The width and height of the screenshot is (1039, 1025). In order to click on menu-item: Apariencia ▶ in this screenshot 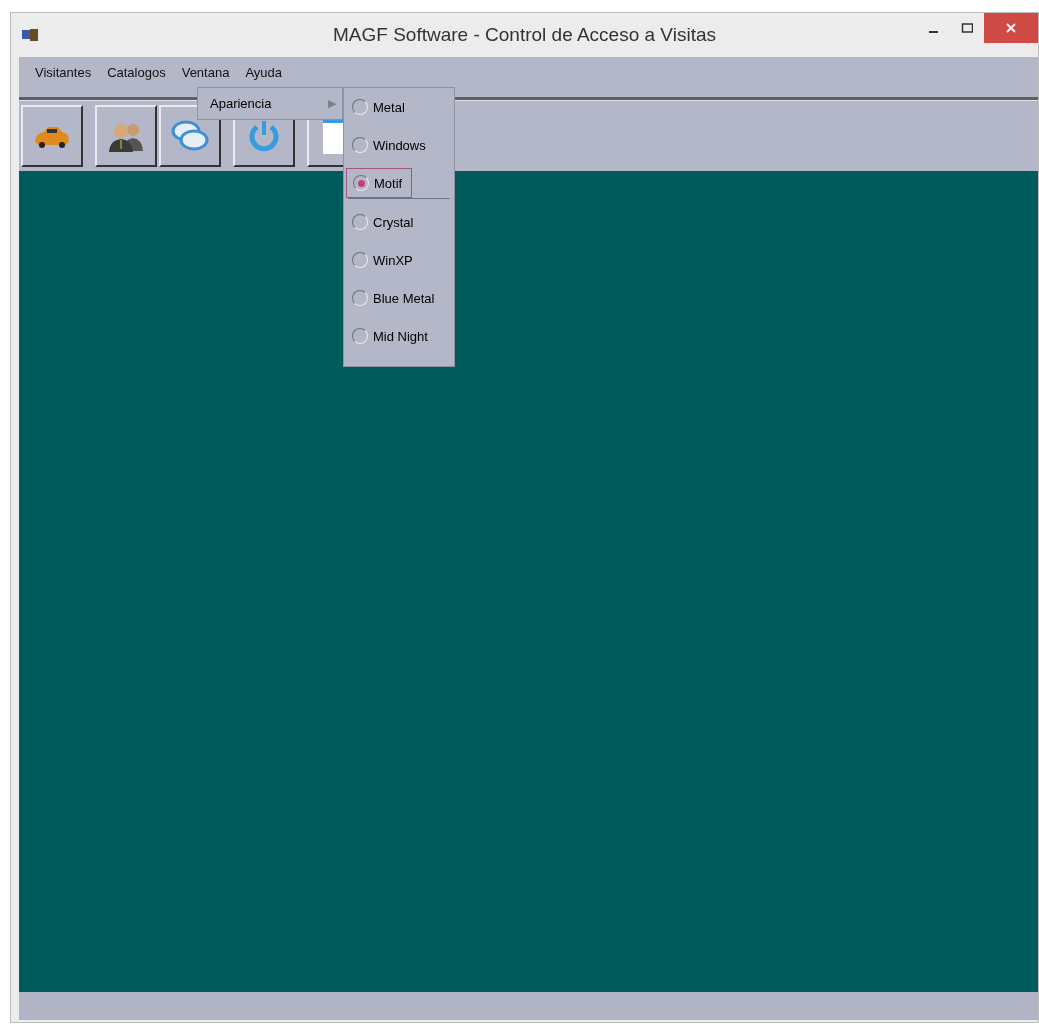, I will do `click(270, 103)`.